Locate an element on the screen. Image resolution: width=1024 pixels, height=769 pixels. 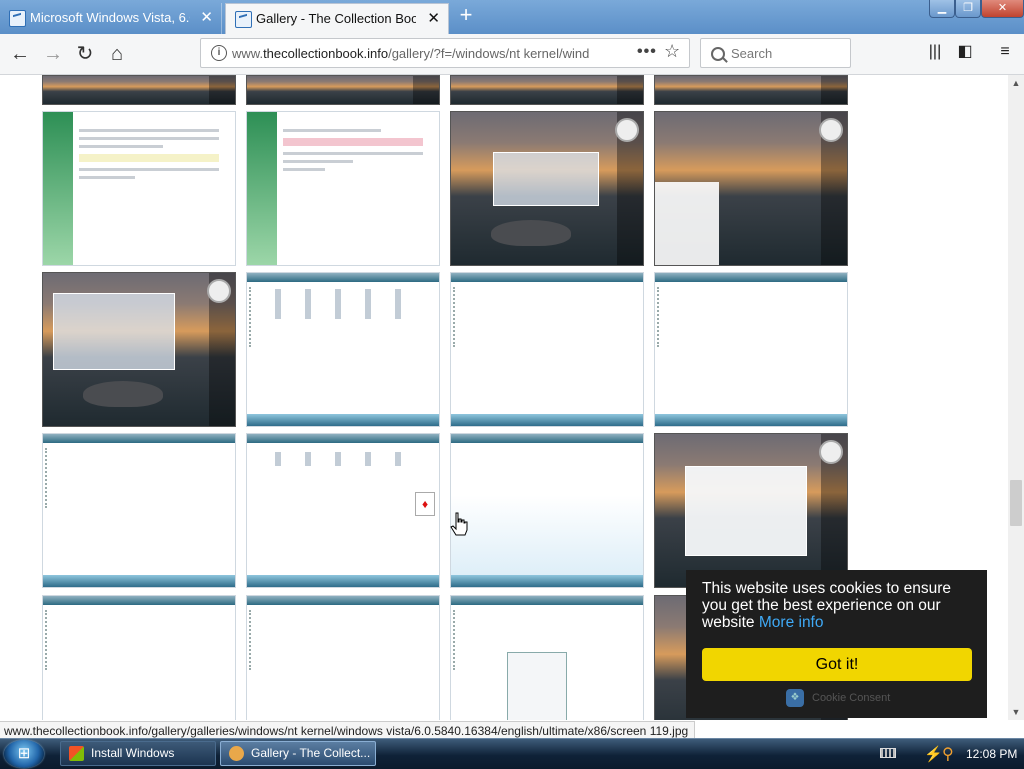
url-prefix: www. is located at coordinates (248, 53).